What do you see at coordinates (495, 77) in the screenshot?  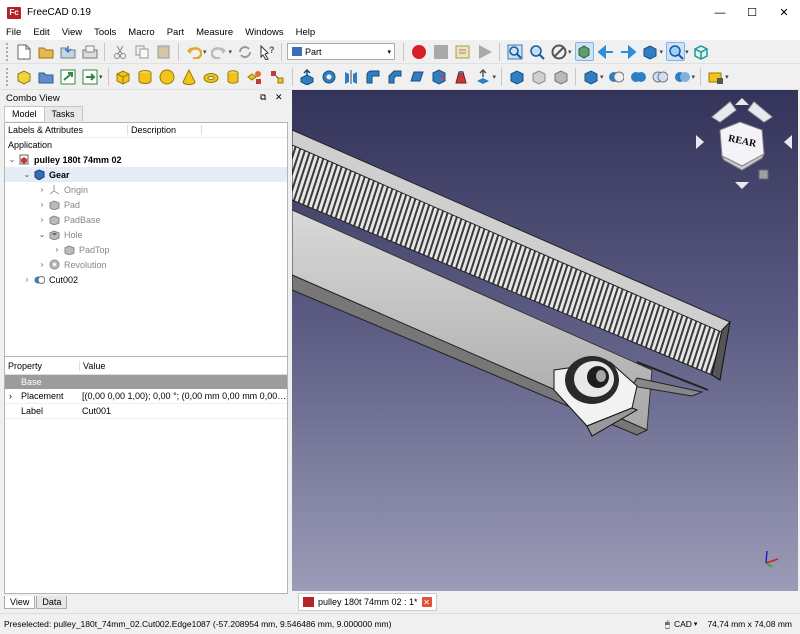 I see `sweep-dropdown-icon: ▾` at bounding box center [495, 77].